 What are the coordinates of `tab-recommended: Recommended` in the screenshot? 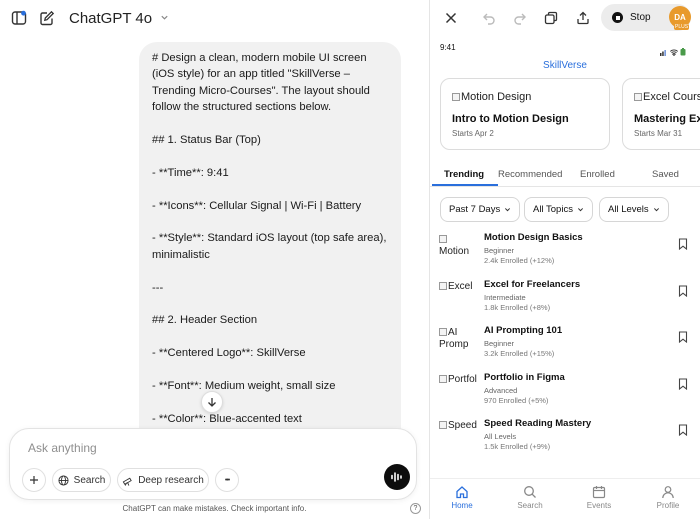 It's located at (530, 174).